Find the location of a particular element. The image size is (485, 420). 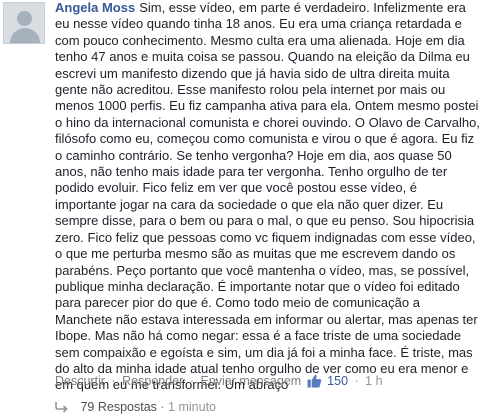

comment-time: 1 h is located at coordinates (373, 381).